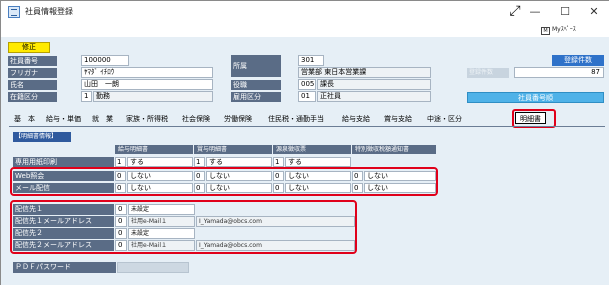 The width and height of the screenshot is (609, 285). What do you see at coordinates (256, 66) in the screenshot?
I see `label-dept: 所属` at bounding box center [256, 66].